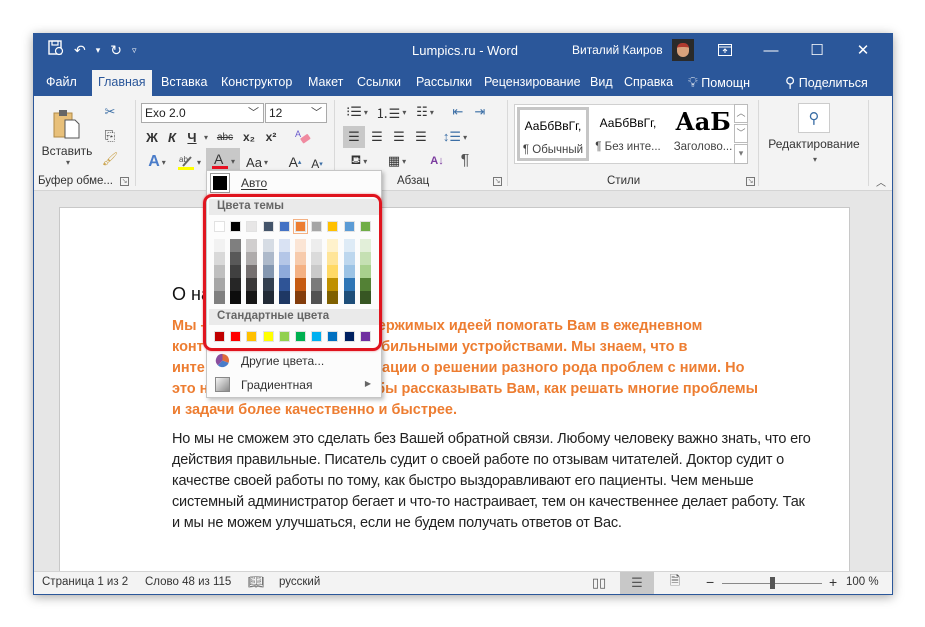  What do you see at coordinates (157, 162) in the screenshot?
I see `text-effects-button: A ▾` at bounding box center [157, 162].